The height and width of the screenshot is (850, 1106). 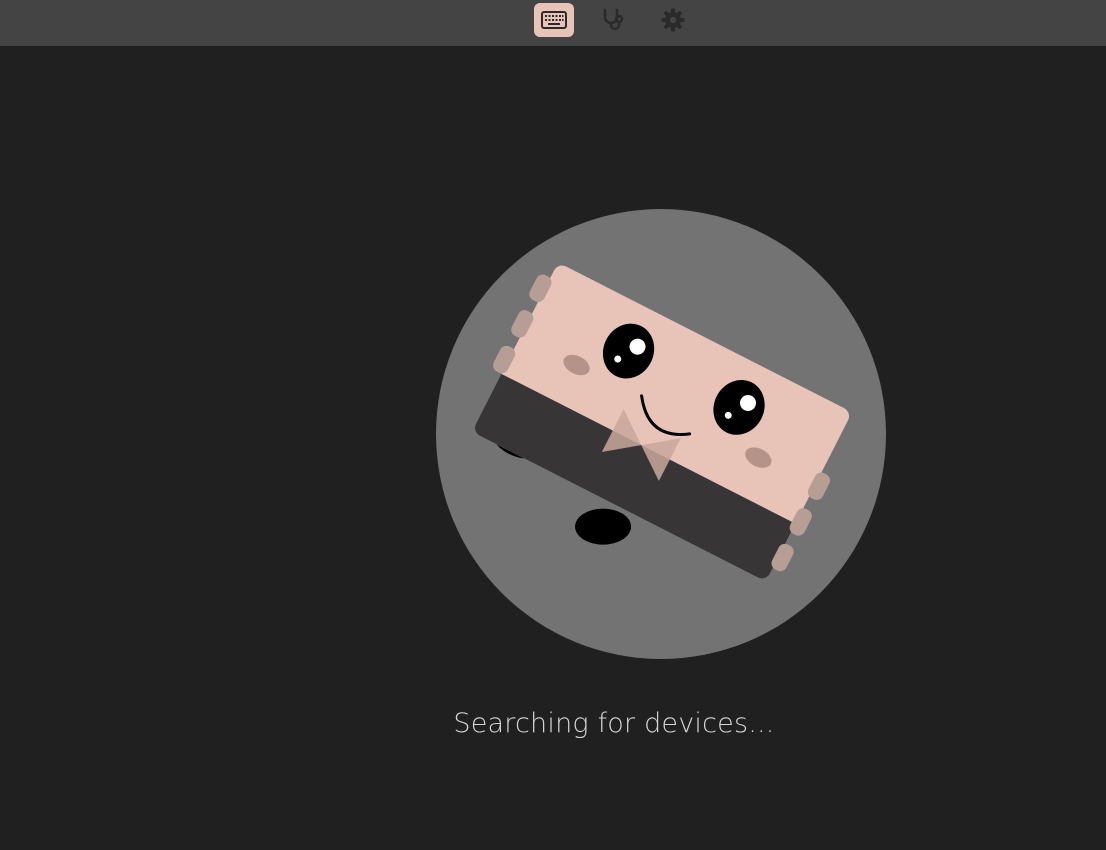 I want to click on top-navigation-bar, so click(x=553, y=23).